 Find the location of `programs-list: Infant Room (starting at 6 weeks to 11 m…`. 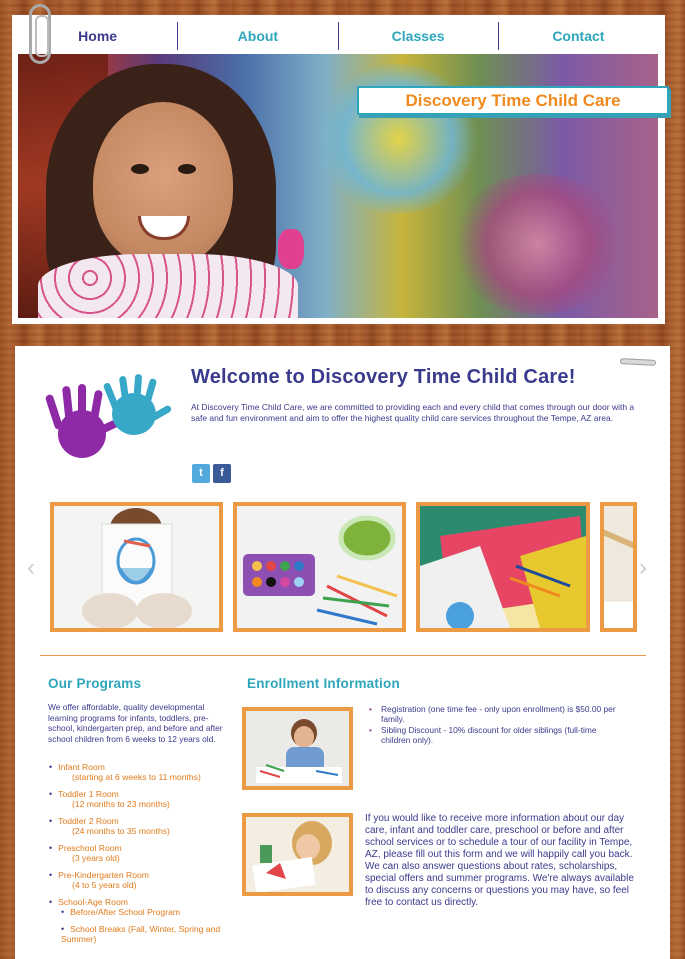

programs-list: Infant Room (starting at 6 weeks to 11 m… is located at coordinates (144, 856).